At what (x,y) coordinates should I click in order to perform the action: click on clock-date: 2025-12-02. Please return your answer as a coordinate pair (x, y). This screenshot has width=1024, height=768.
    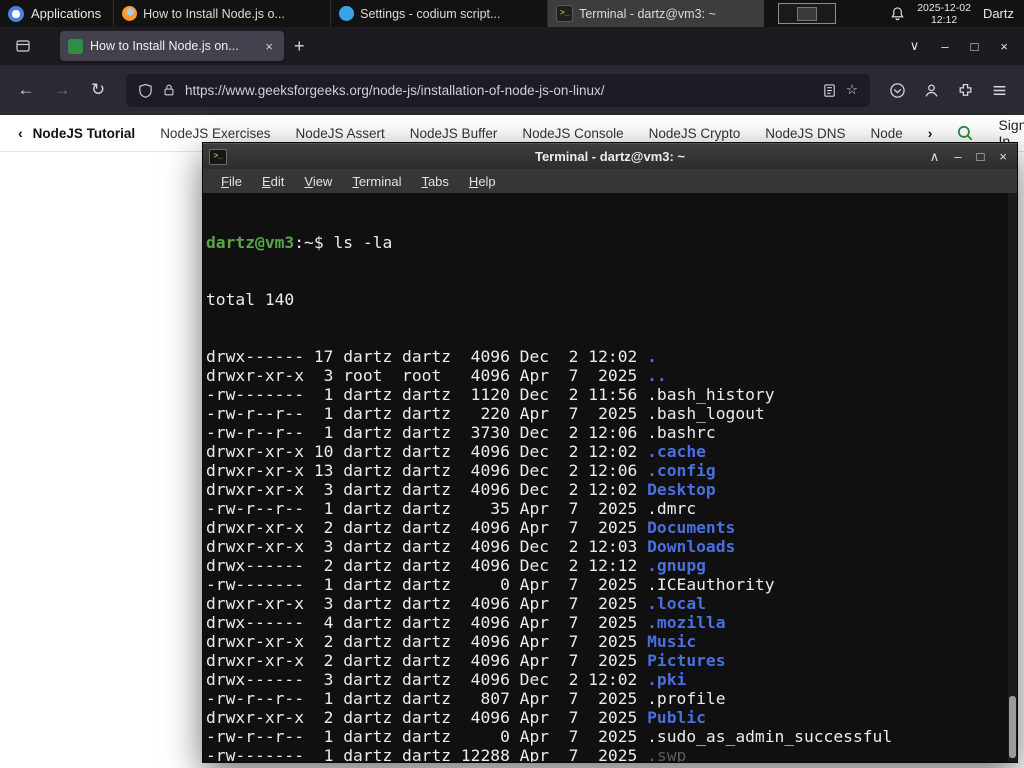
    Looking at the image, I should click on (944, 7).